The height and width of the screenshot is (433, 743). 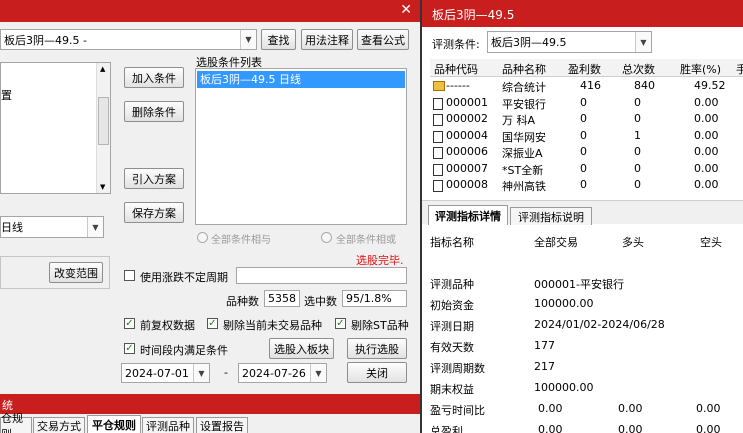 What do you see at coordinates (377, 372) in the screenshot?
I see `close-button: 关闭` at bounding box center [377, 372].